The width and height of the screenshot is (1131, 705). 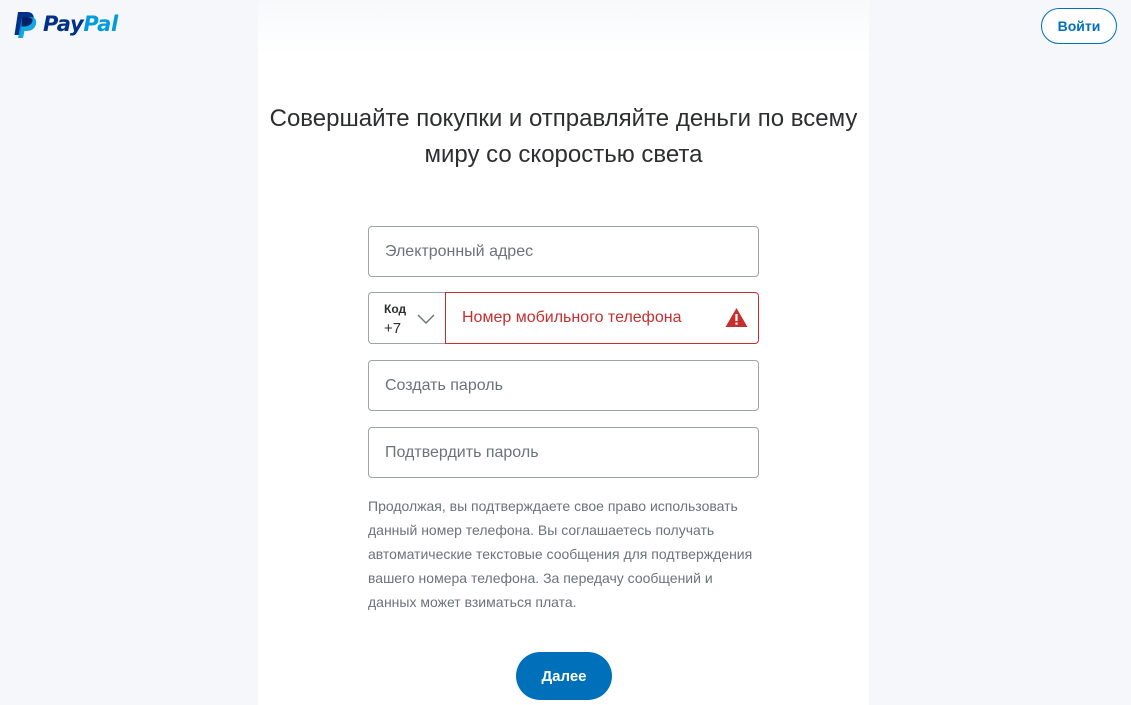 What do you see at coordinates (564, 676) in the screenshot?
I see `next-button: Далее` at bounding box center [564, 676].